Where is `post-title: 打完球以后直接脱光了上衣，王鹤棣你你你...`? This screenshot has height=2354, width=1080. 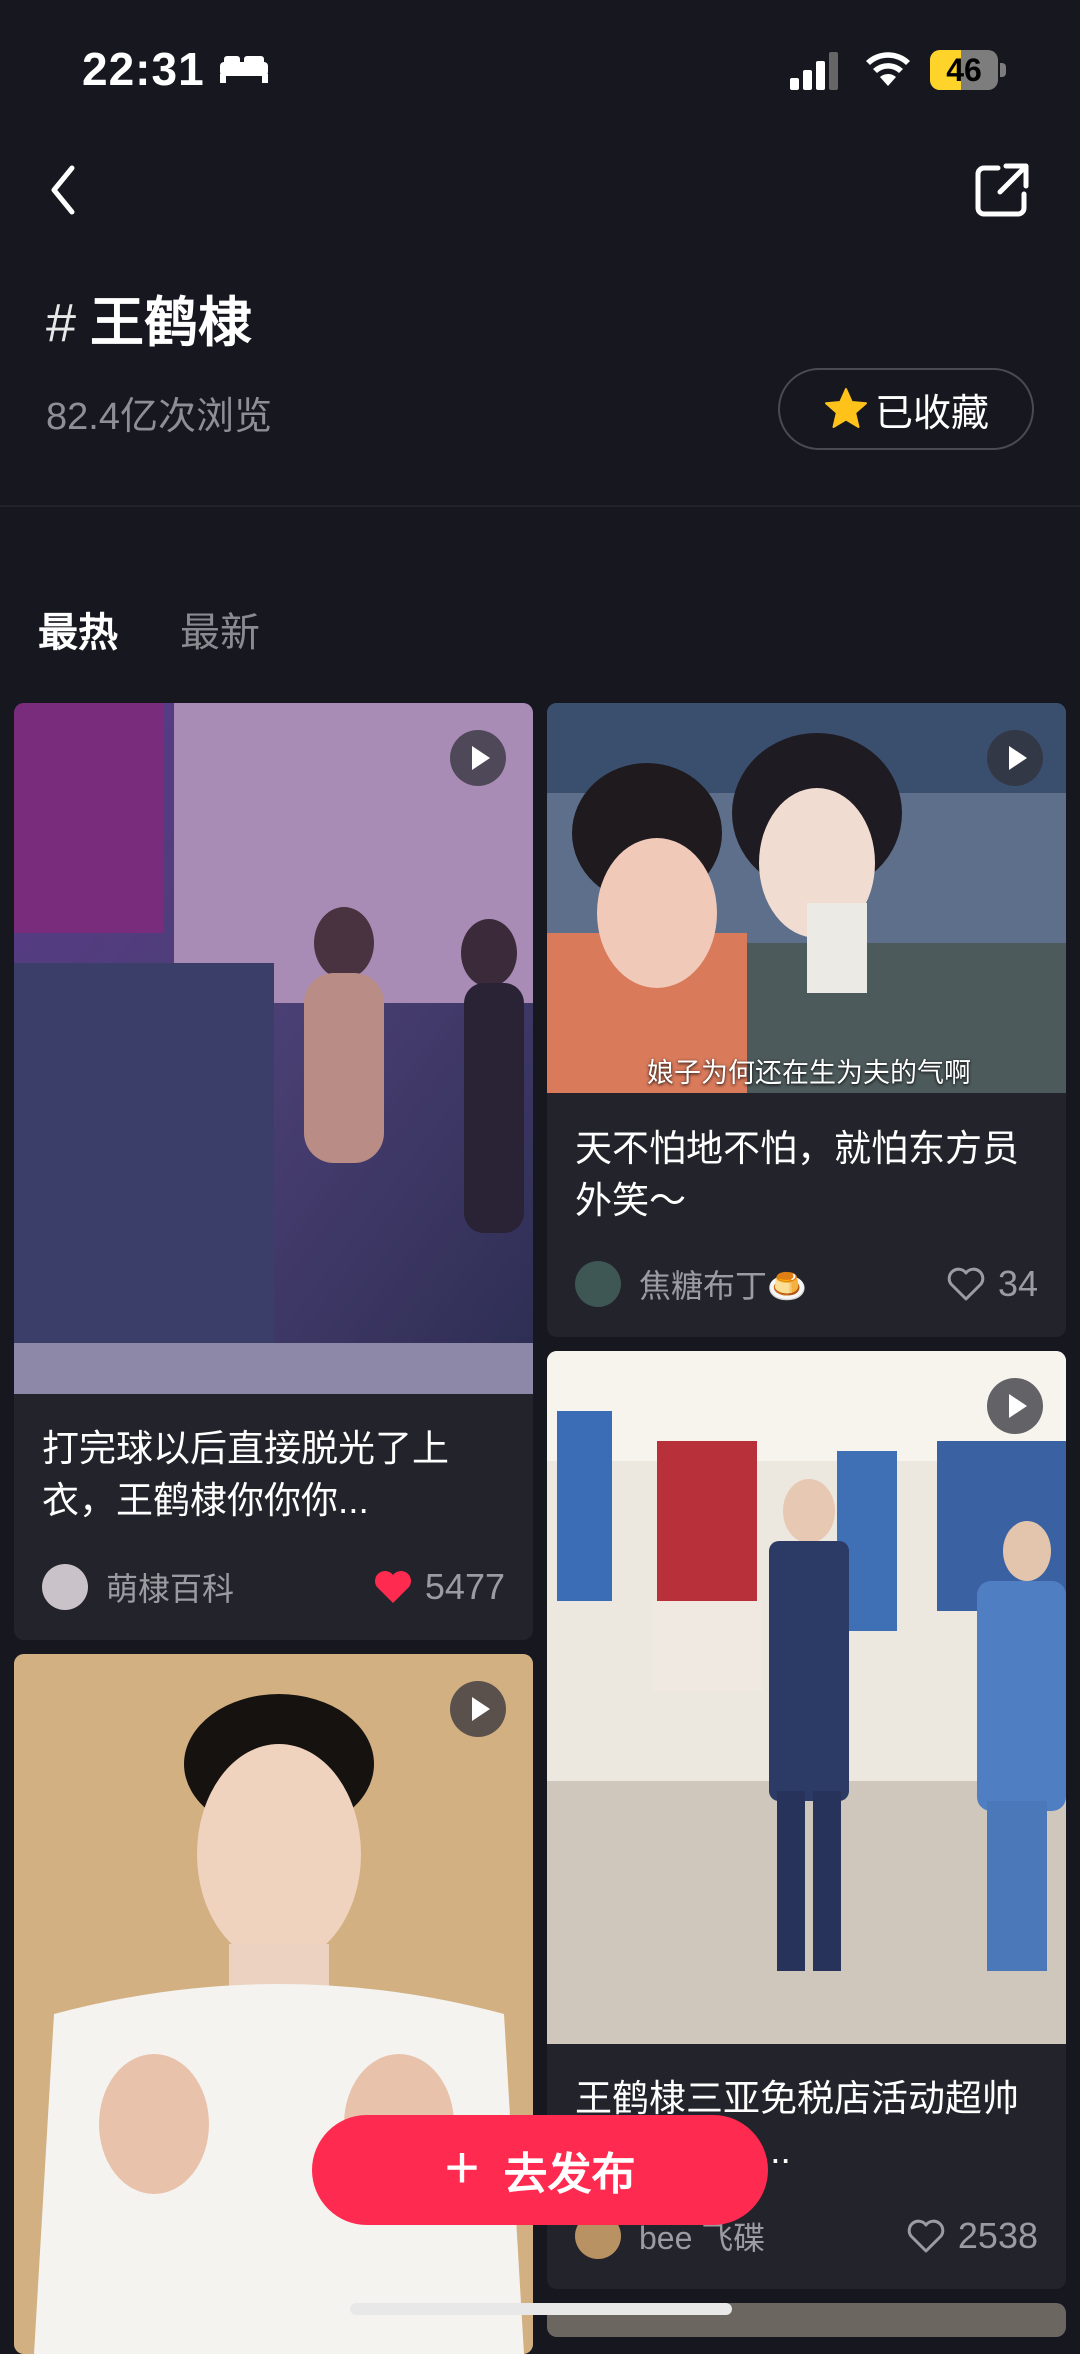
post-title: 打完球以后直接脱光了上衣，王鹤棣你你你... is located at coordinates (245, 1474).